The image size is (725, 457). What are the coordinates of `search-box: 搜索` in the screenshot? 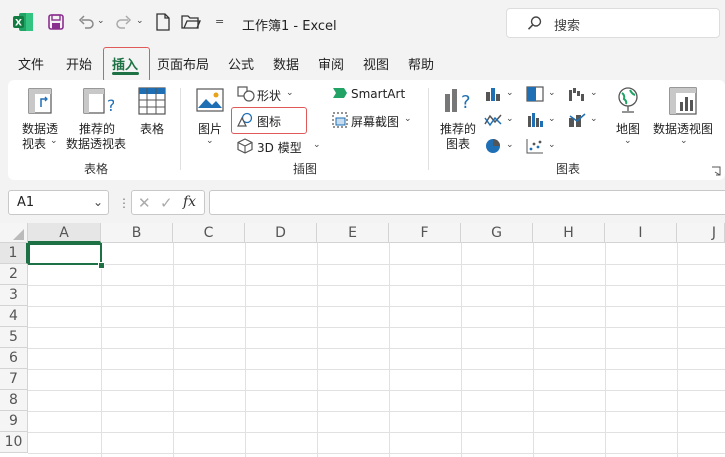 It's located at (613, 23).